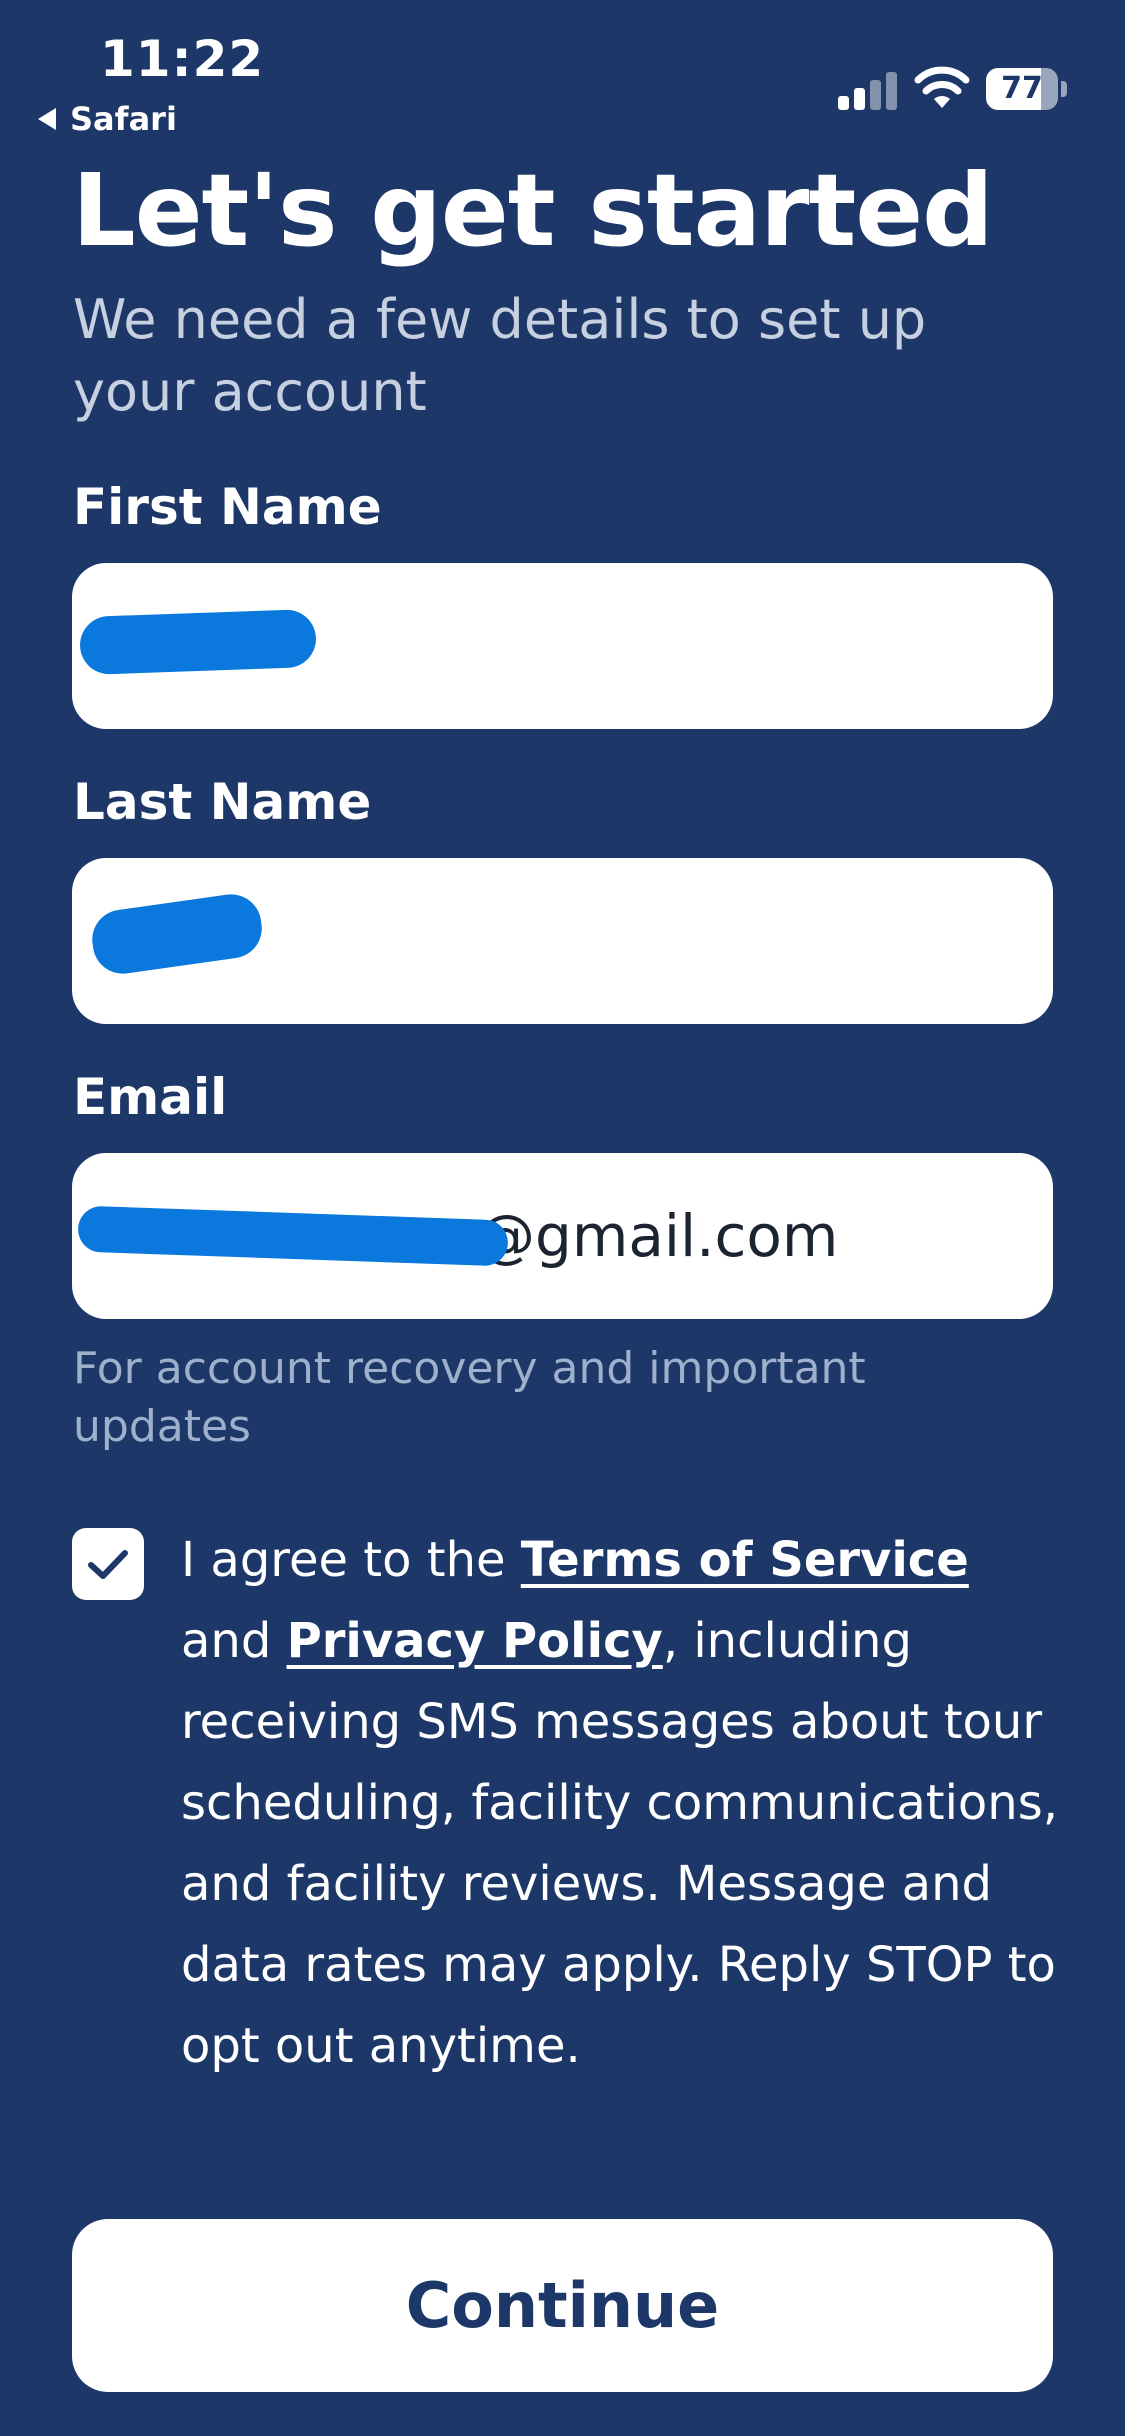 The width and height of the screenshot is (1125, 2436). What do you see at coordinates (475, 1641) in the screenshot?
I see `privacy-policy-link: Privacy Policy` at bounding box center [475, 1641].